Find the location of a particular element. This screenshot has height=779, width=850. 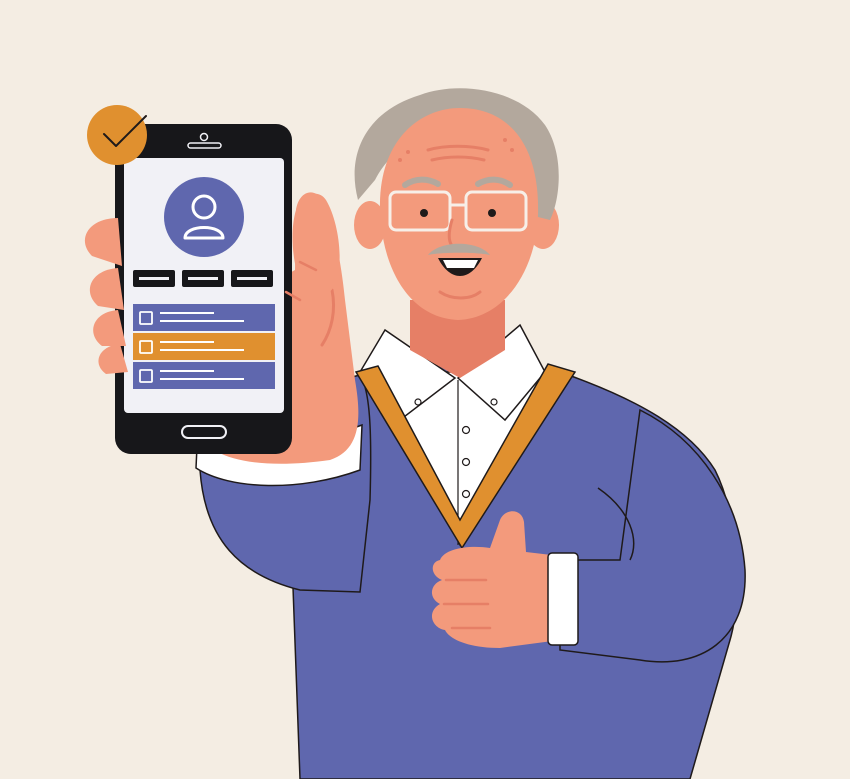

profile-tab-buttons is located at coordinates (203, 278).